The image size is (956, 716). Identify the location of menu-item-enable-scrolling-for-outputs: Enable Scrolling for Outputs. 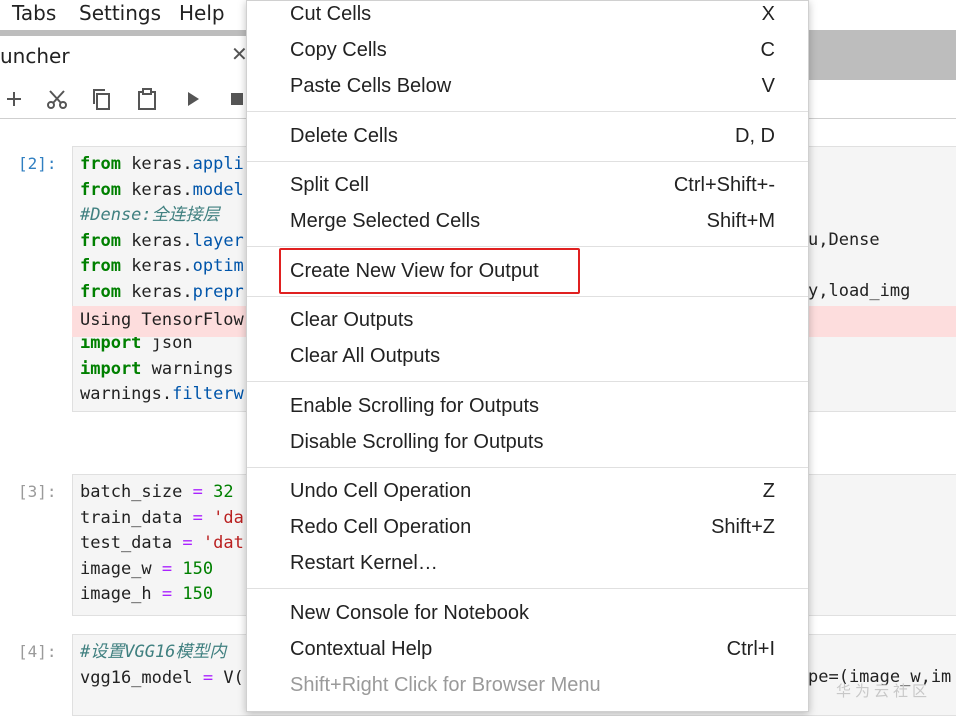
(527, 409).